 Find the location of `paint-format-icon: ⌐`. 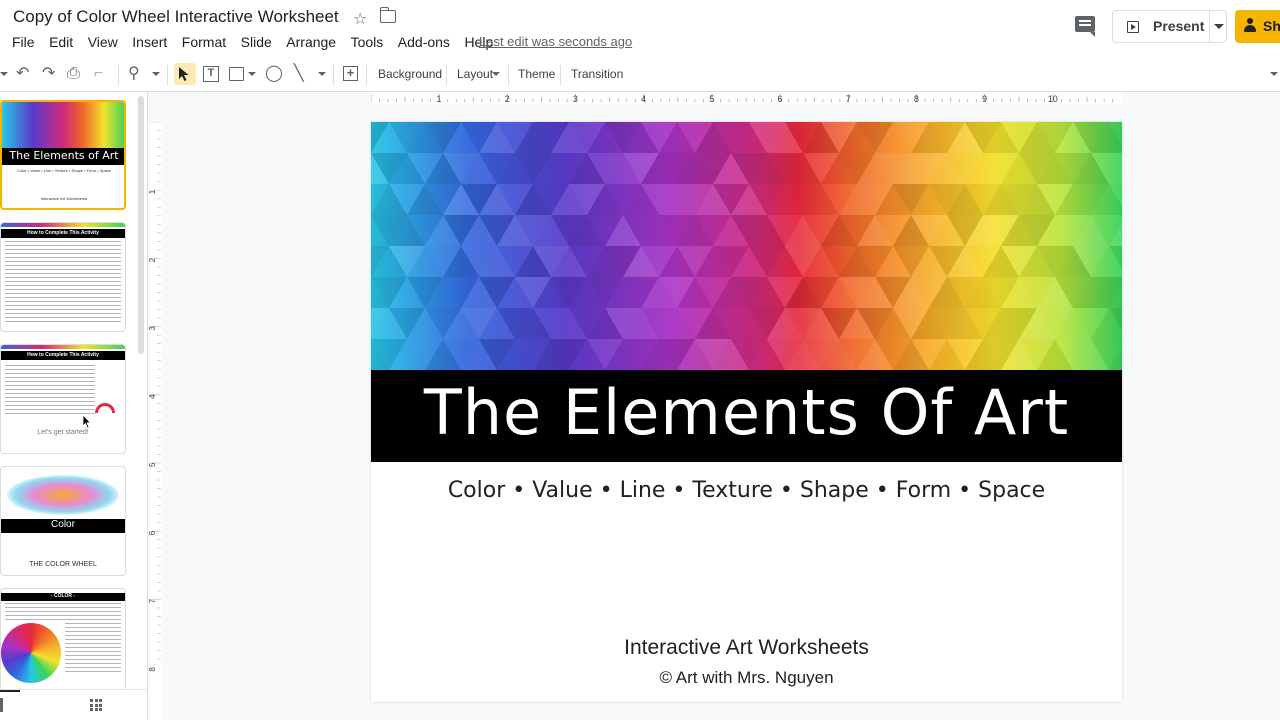

paint-format-icon: ⌐ is located at coordinates (98, 74).